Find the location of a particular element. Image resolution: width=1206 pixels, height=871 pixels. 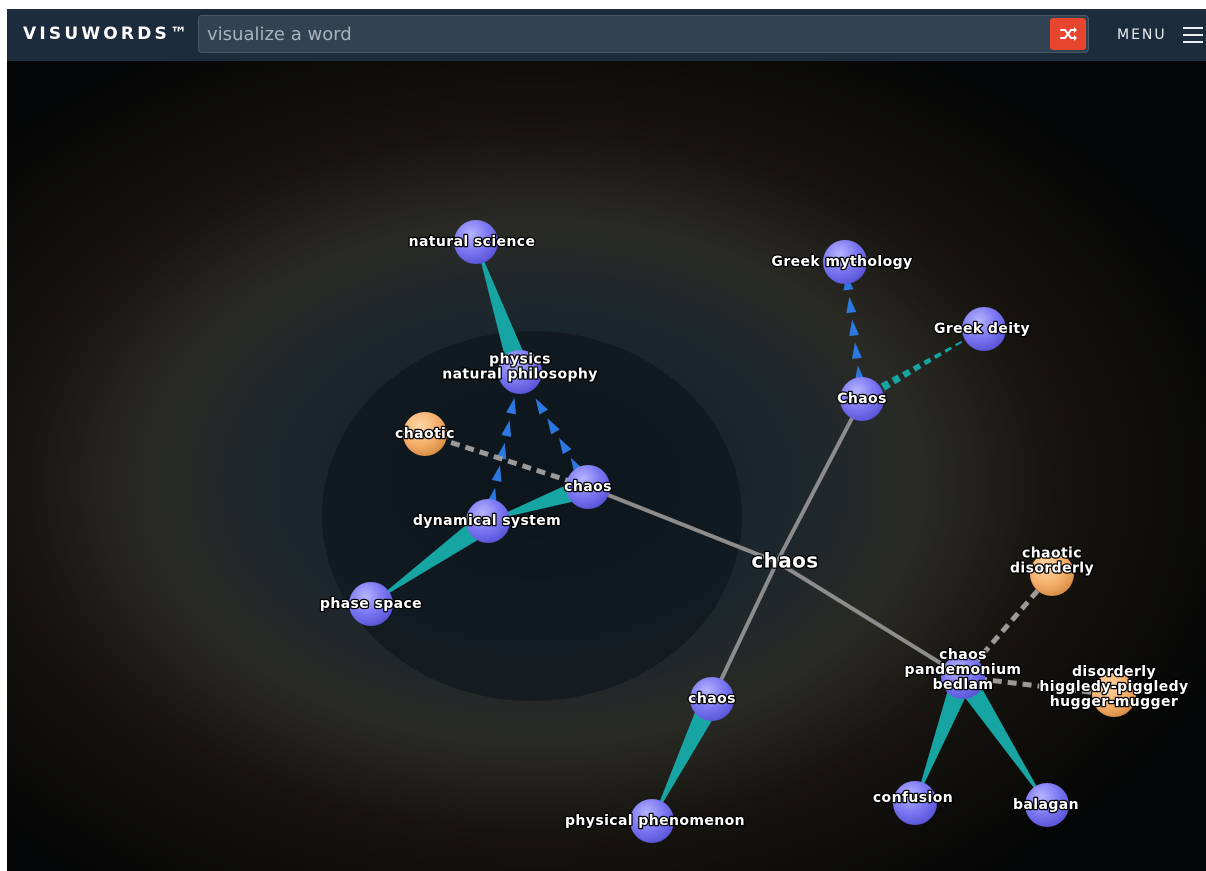

node-balagan-label: balagan is located at coordinates (1046, 805).